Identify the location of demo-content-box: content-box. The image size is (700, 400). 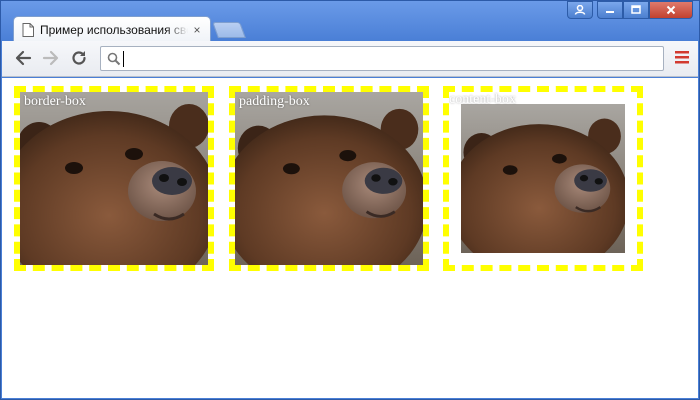
(543, 178).